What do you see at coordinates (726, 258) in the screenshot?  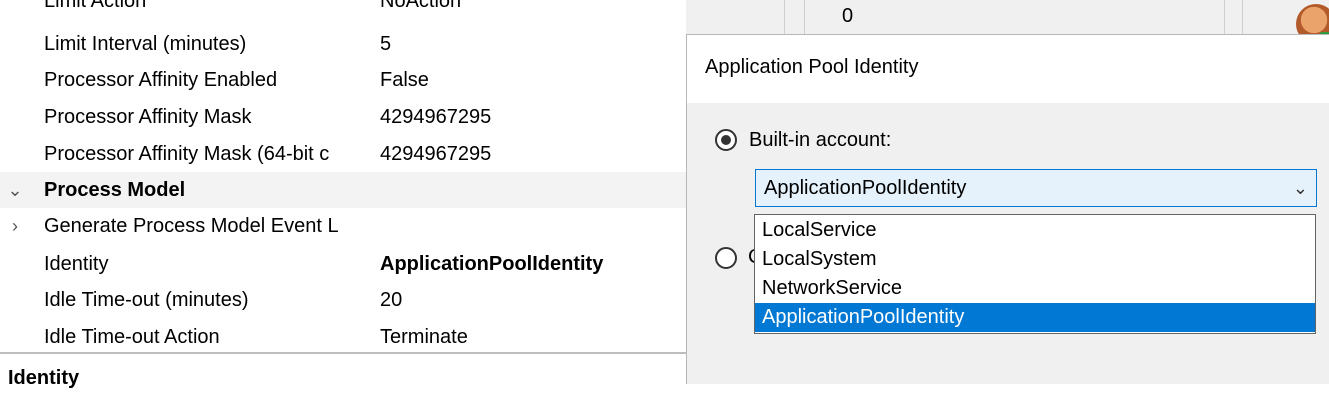 I see `custom-account-radio` at bounding box center [726, 258].